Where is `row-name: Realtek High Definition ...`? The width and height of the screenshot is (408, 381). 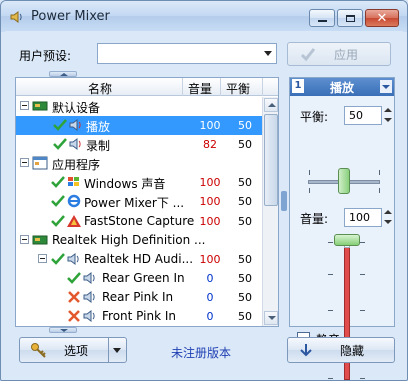 row-name: Realtek High Definition ... is located at coordinates (129, 239).